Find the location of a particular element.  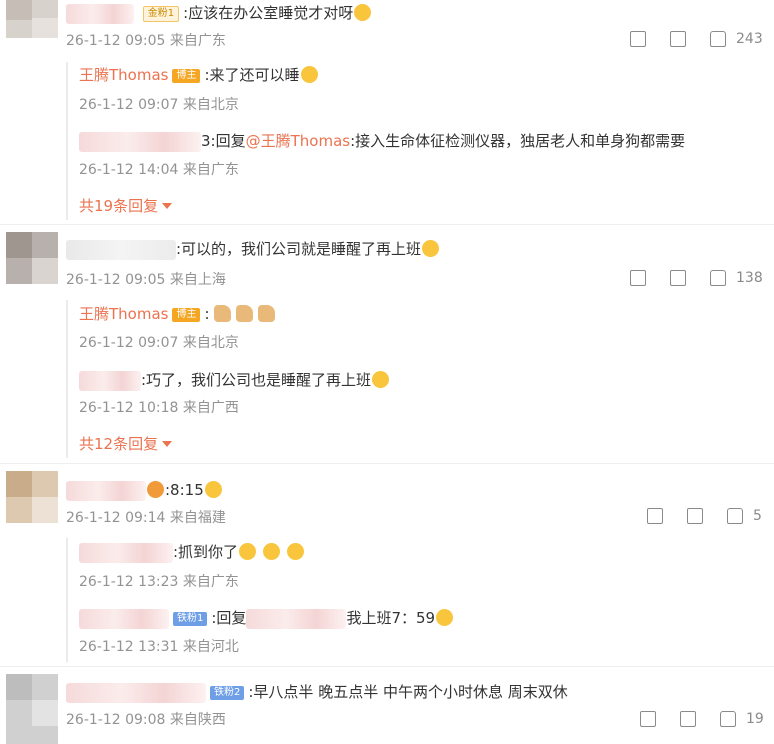

comment-text: :8:15 is located at coordinates (144, 490).